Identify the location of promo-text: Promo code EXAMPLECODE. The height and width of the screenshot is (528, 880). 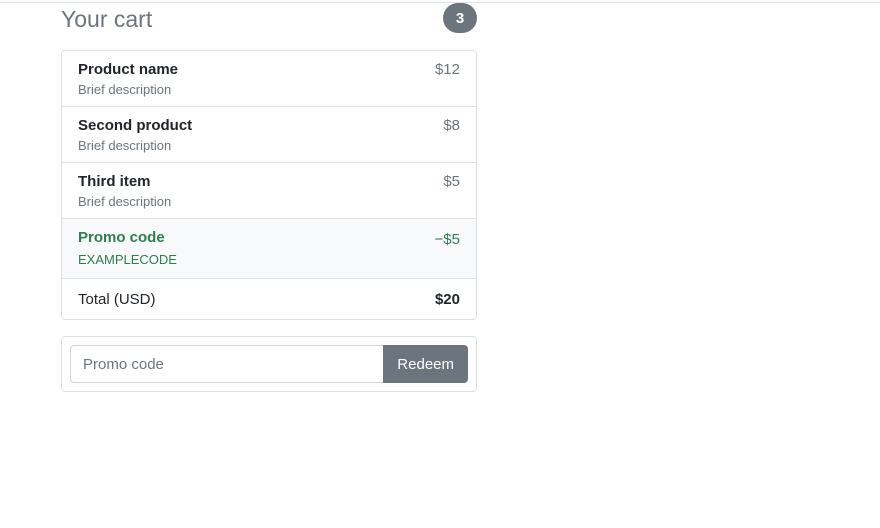
(127, 244).